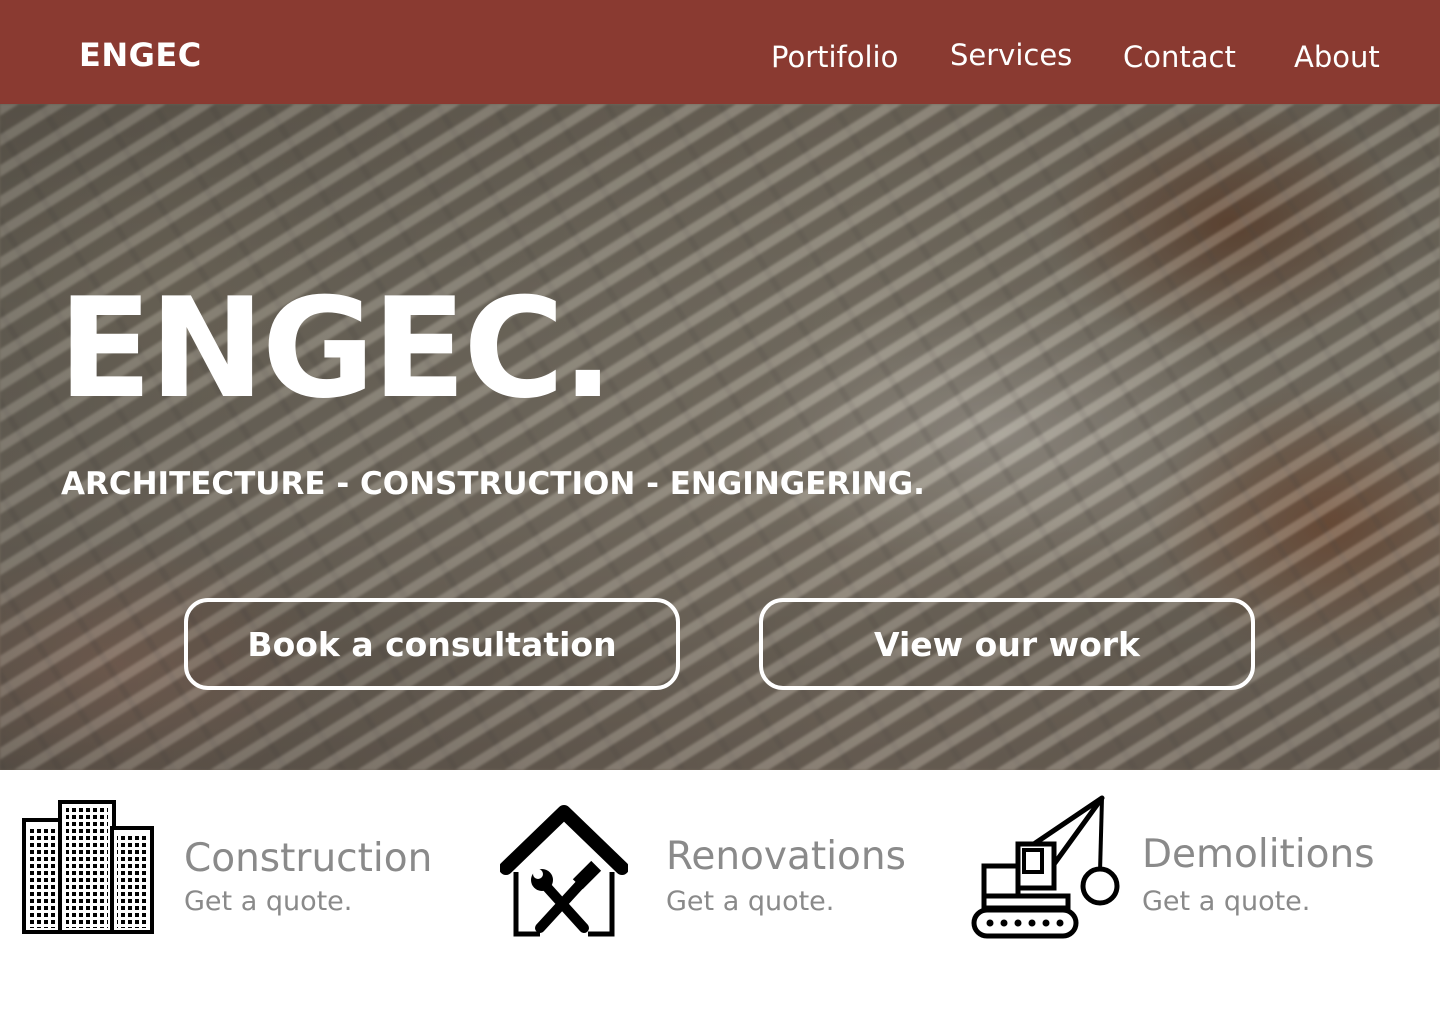 This screenshot has width=1440, height=1024. What do you see at coordinates (432, 644) in the screenshot?
I see `book-consultation-button: Book a consultation` at bounding box center [432, 644].